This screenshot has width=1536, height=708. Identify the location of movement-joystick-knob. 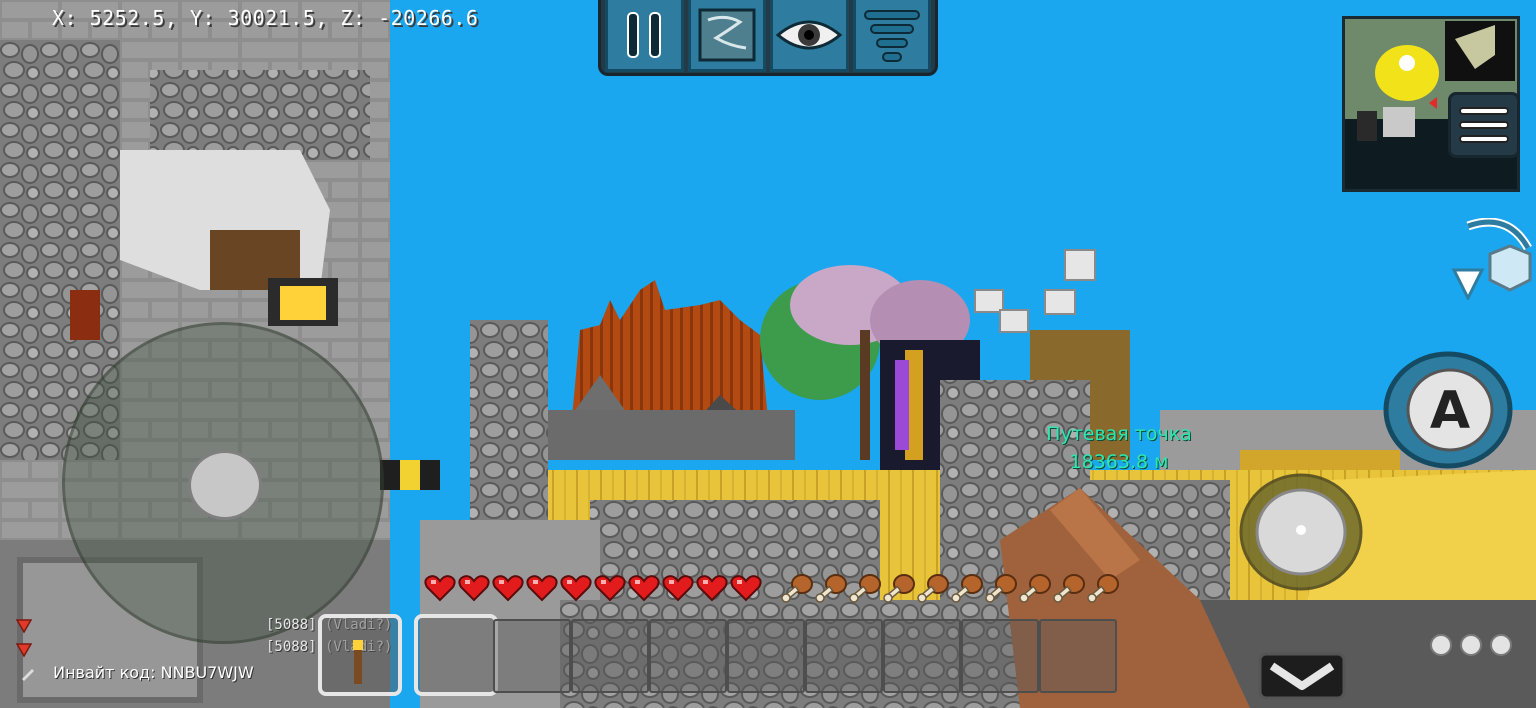
(225, 485).